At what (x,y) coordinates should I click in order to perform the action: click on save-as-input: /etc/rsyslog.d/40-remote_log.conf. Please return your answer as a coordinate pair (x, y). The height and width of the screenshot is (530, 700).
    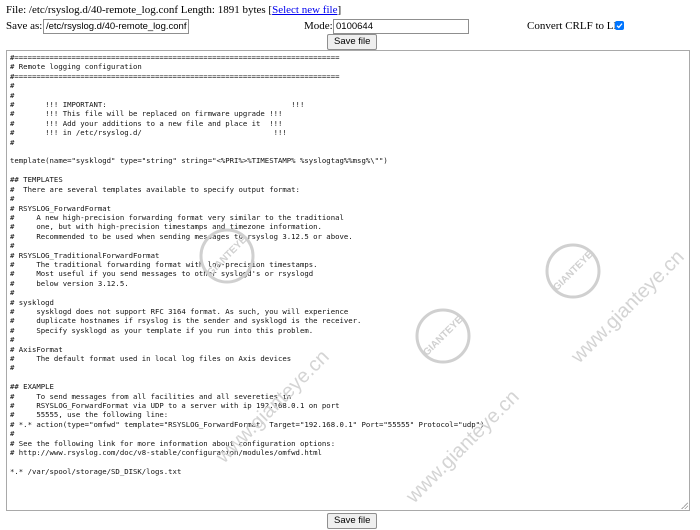
    Looking at the image, I should click on (116, 26).